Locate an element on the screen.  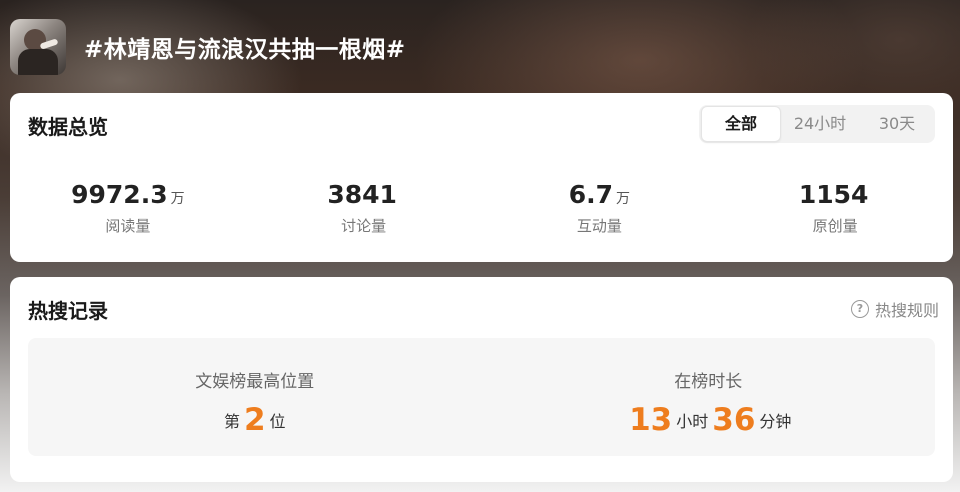
duration-block: 在榜时长 13 小时 36 分钟 is located at coordinates (709, 397).